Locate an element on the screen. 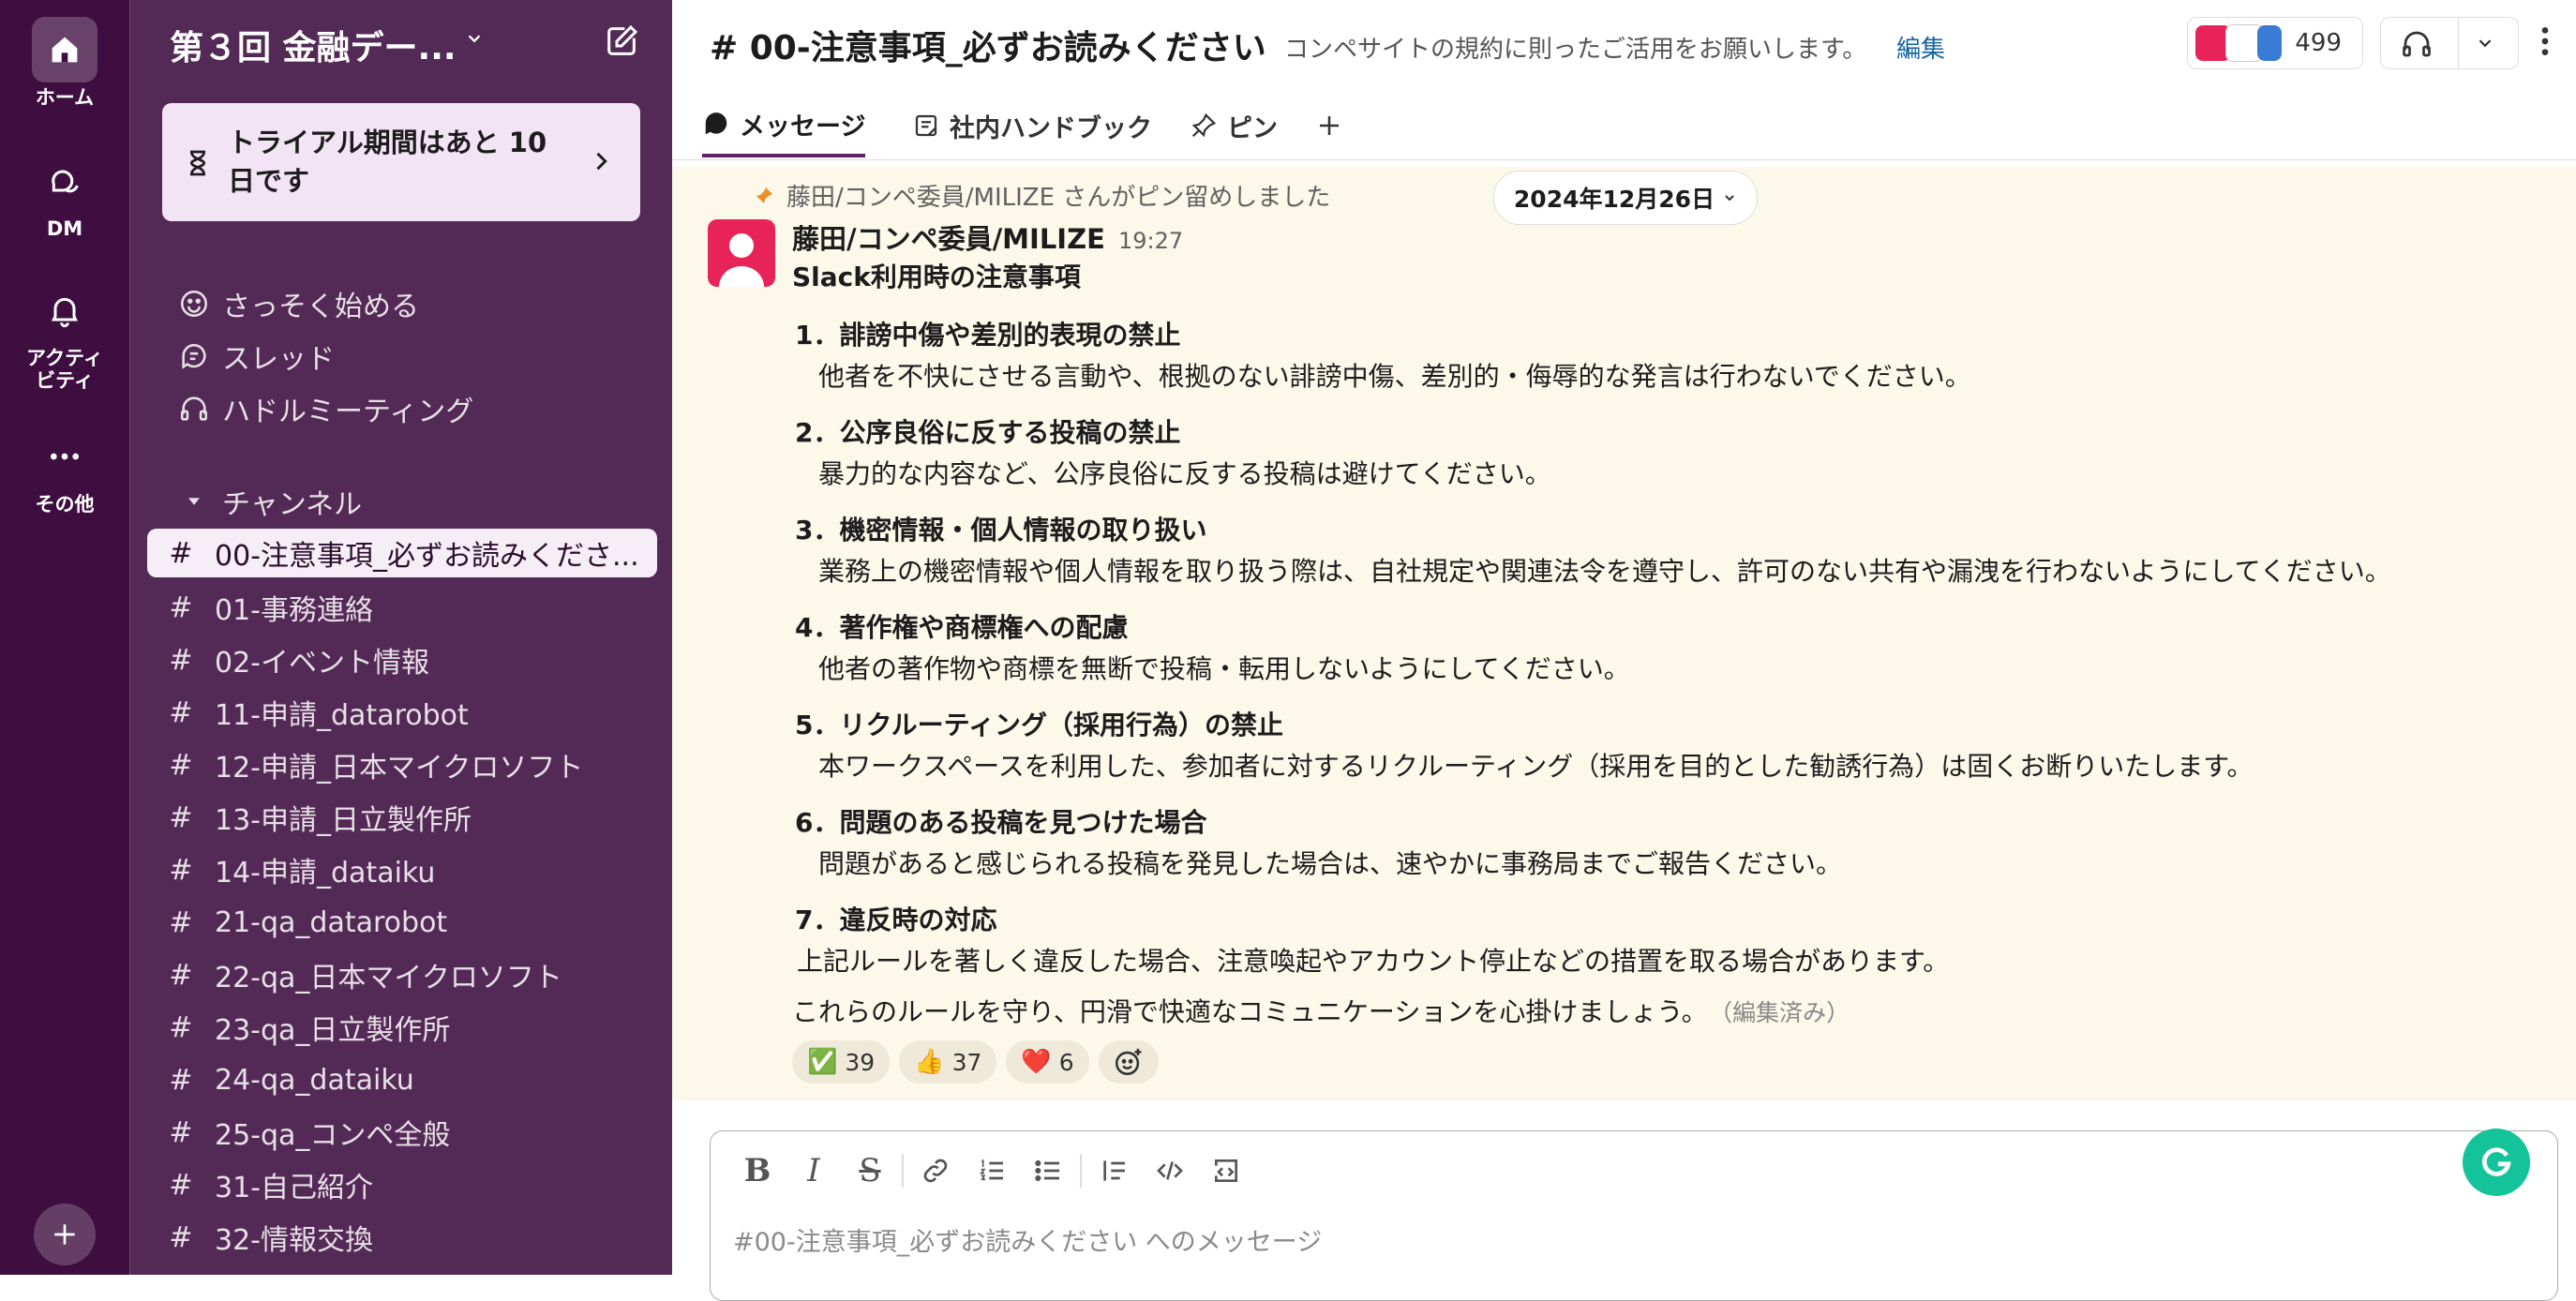  rule-text: 問題があると感じられる投稿を発見した場合は、速やかに事務局までご報告ください。 is located at coordinates (1330, 863).